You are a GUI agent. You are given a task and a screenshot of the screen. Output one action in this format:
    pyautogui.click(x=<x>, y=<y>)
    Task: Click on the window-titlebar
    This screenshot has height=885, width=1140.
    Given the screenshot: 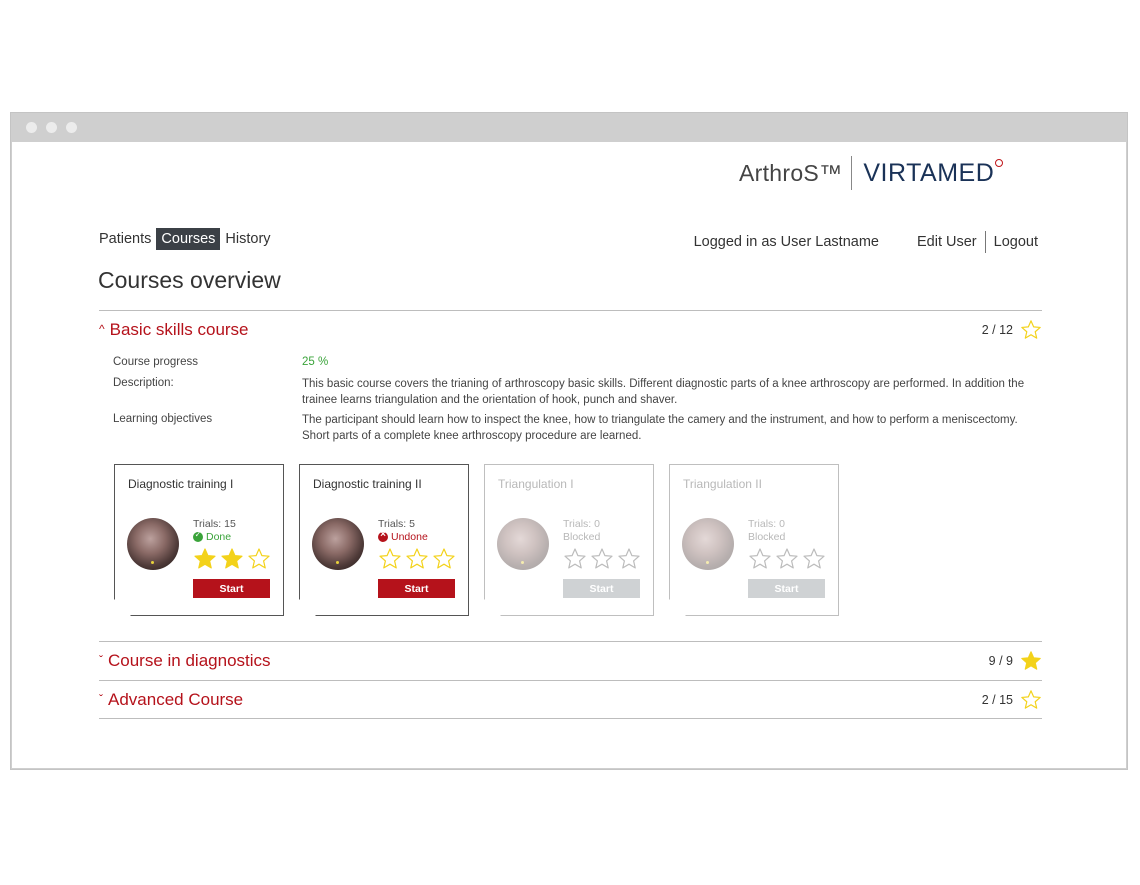 What is the action you would take?
    pyautogui.click(x=569, y=127)
    